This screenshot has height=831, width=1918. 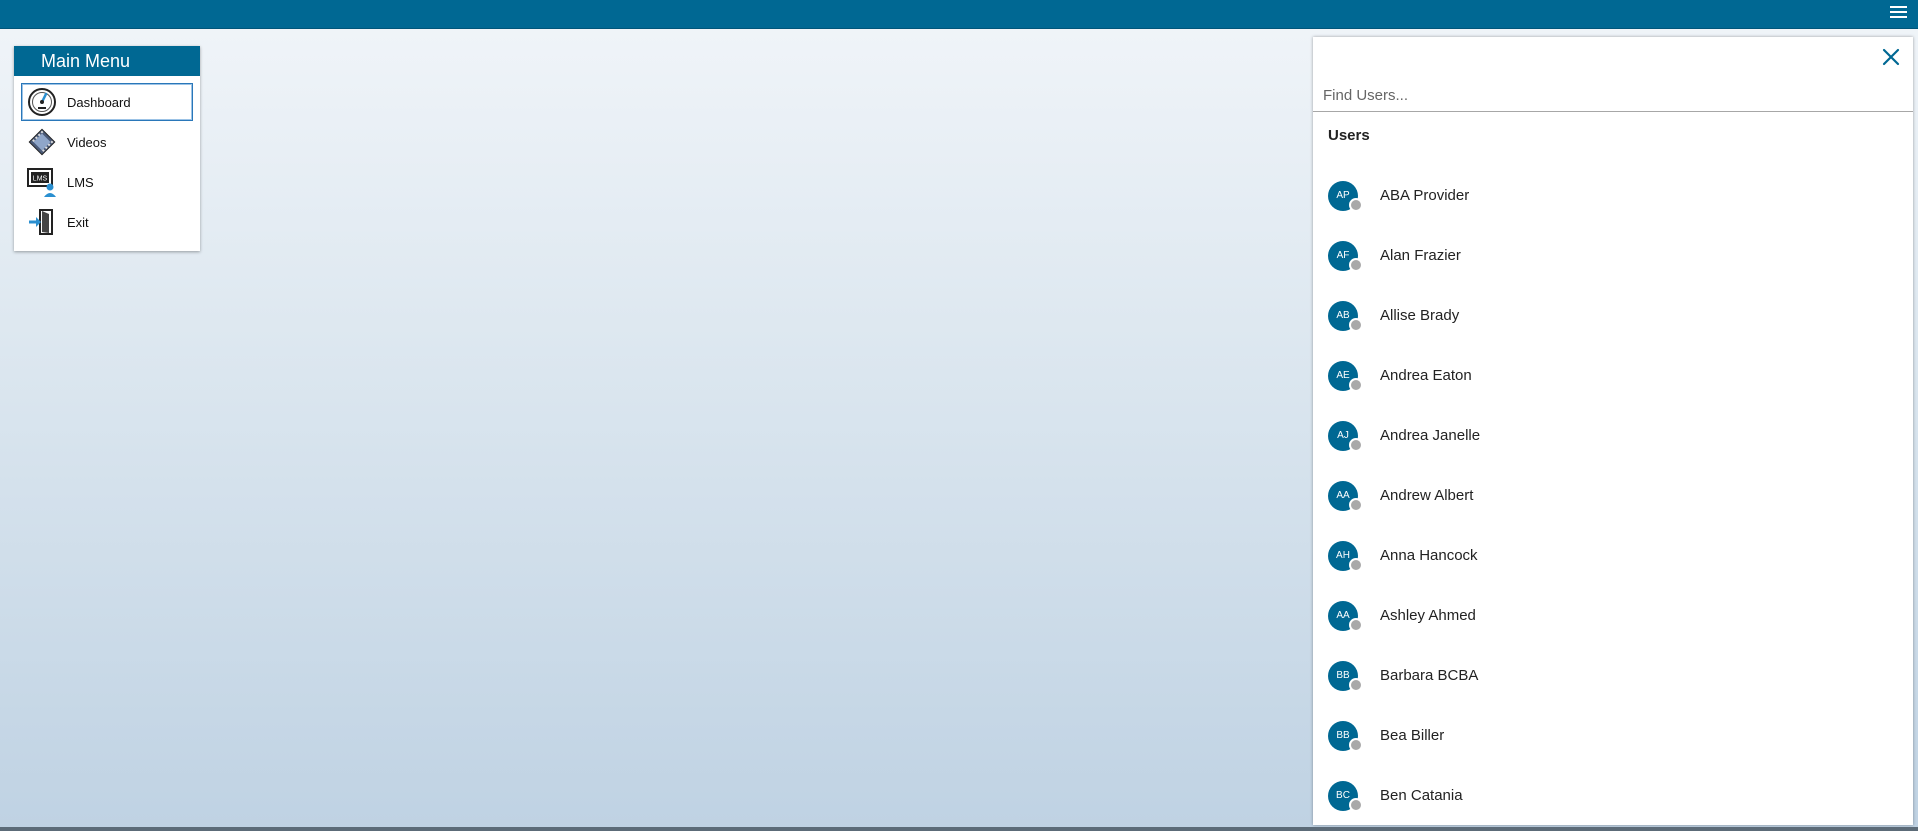 What do you see at coordinates (107, 61) in the screenshot?
I see `main-menu-title: Main Menu` at bounding box center [107, 61].